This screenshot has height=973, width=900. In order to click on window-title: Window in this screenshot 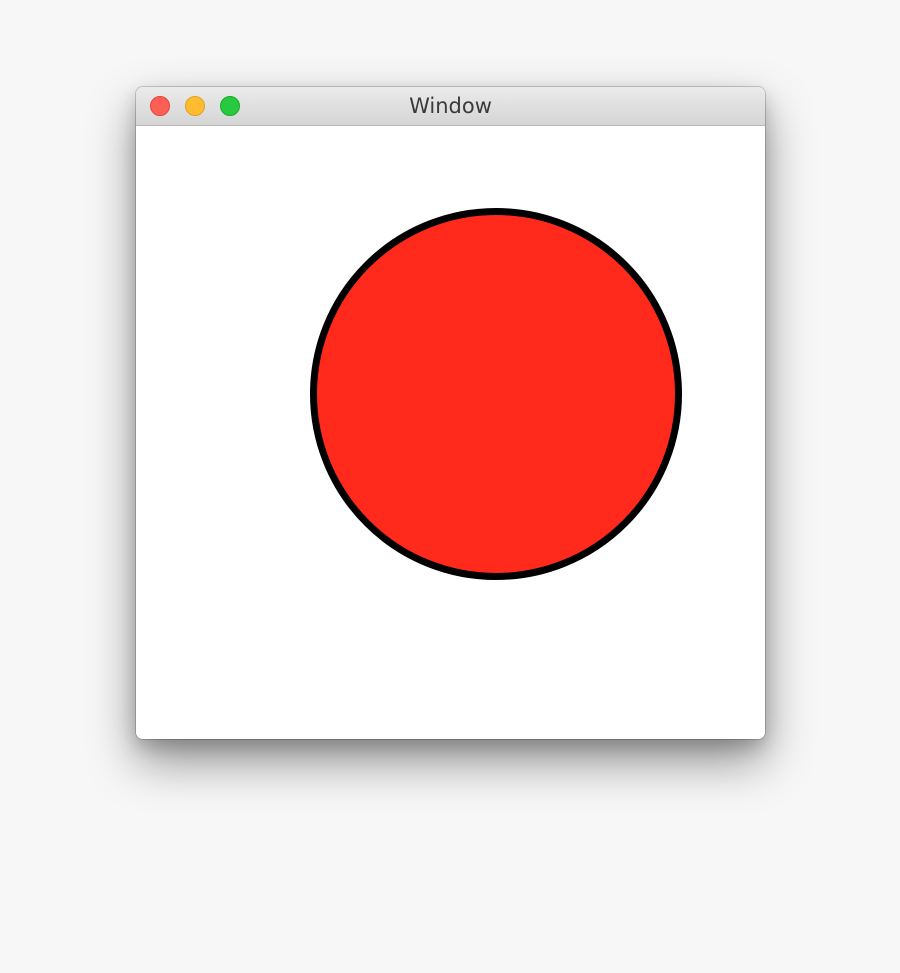, I will do `click(450, 106)`.